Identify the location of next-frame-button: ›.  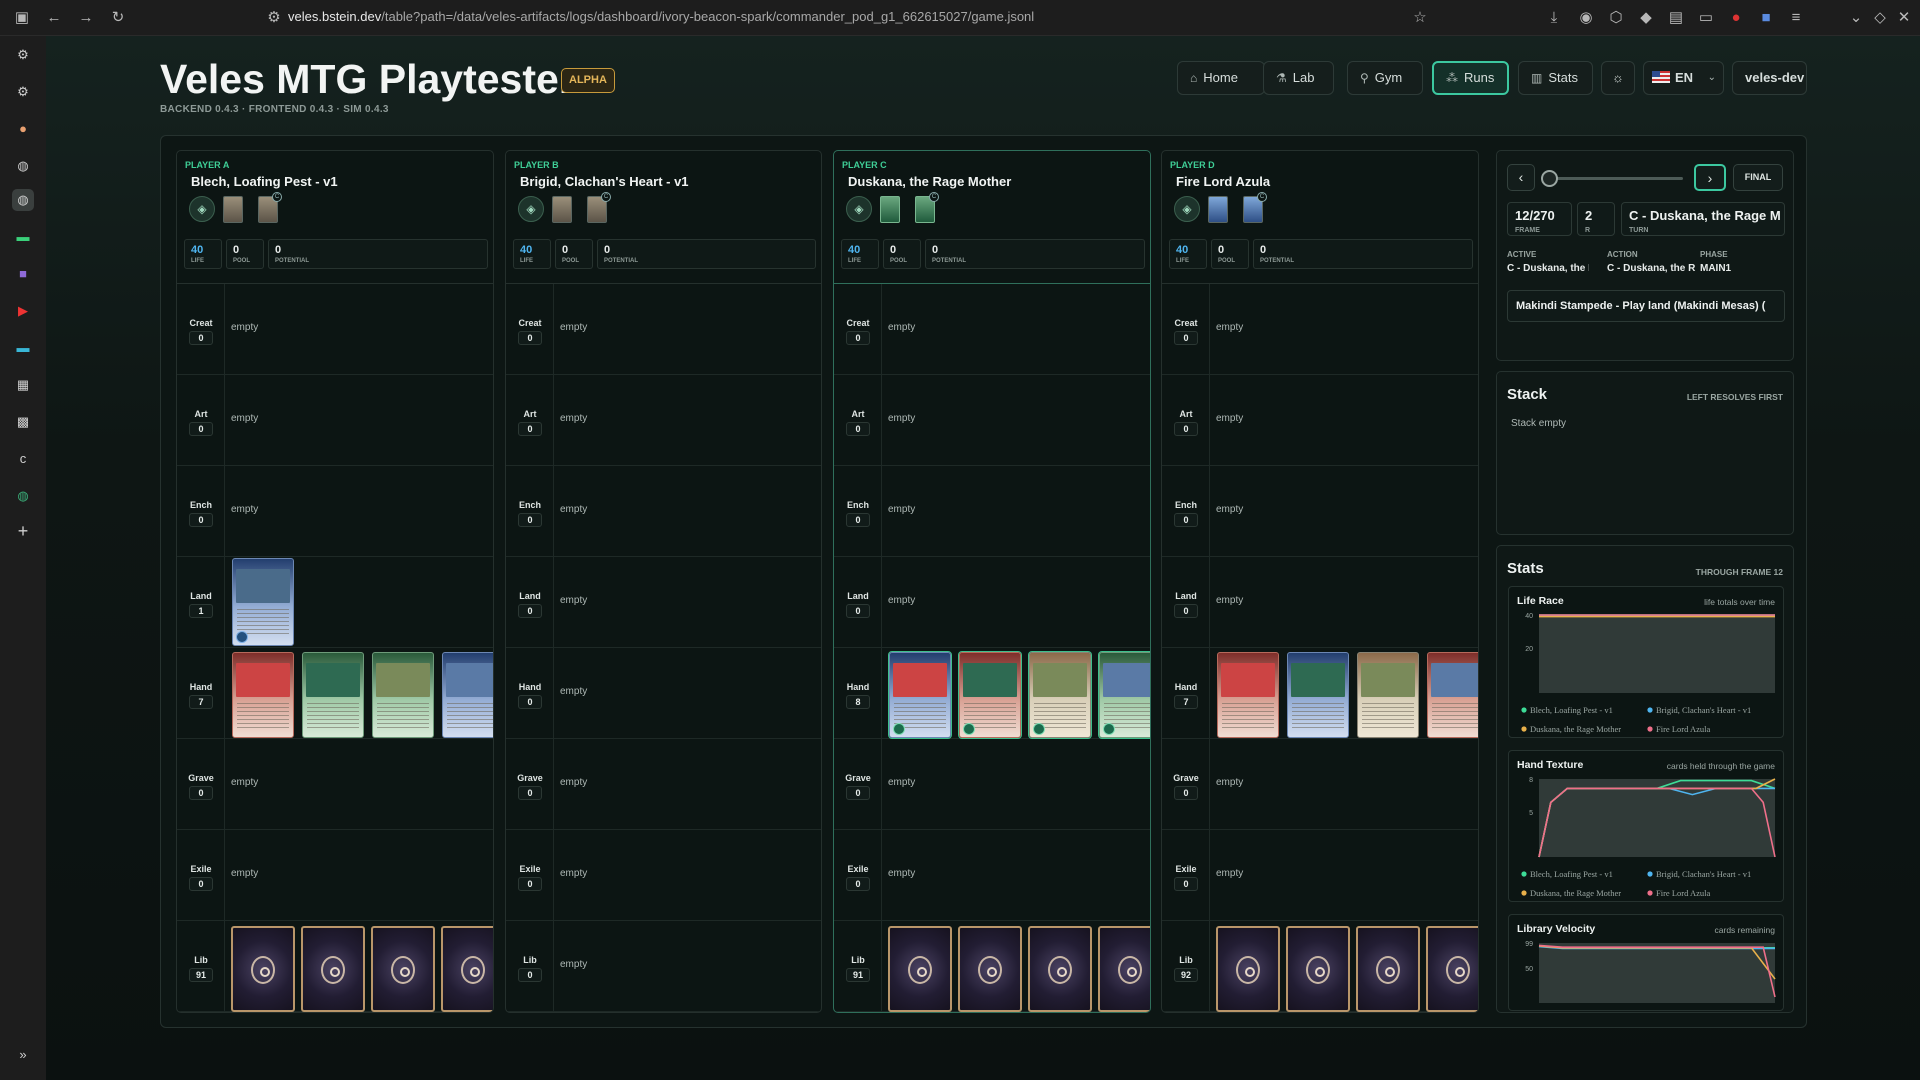
(1710, 177).